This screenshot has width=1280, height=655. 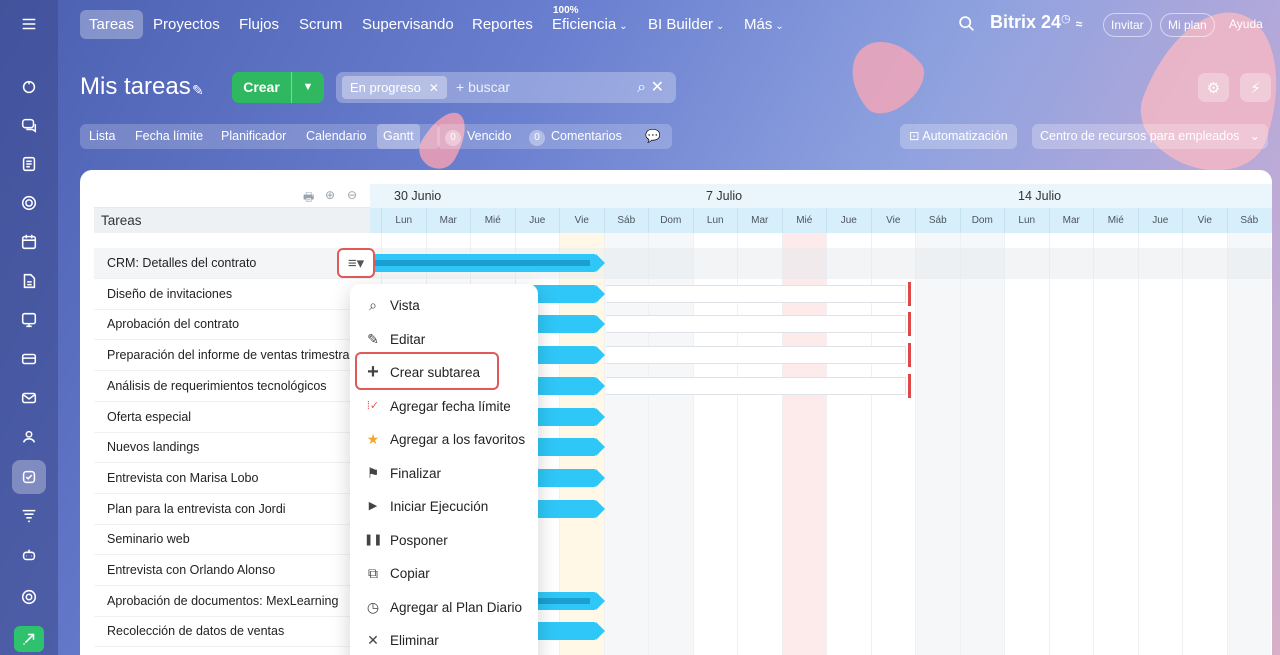 What do you see at coordinates (958, 136) in the screenshot?
I see `automation-button: ⊡ Automatización` at bounding box center [958, 136].